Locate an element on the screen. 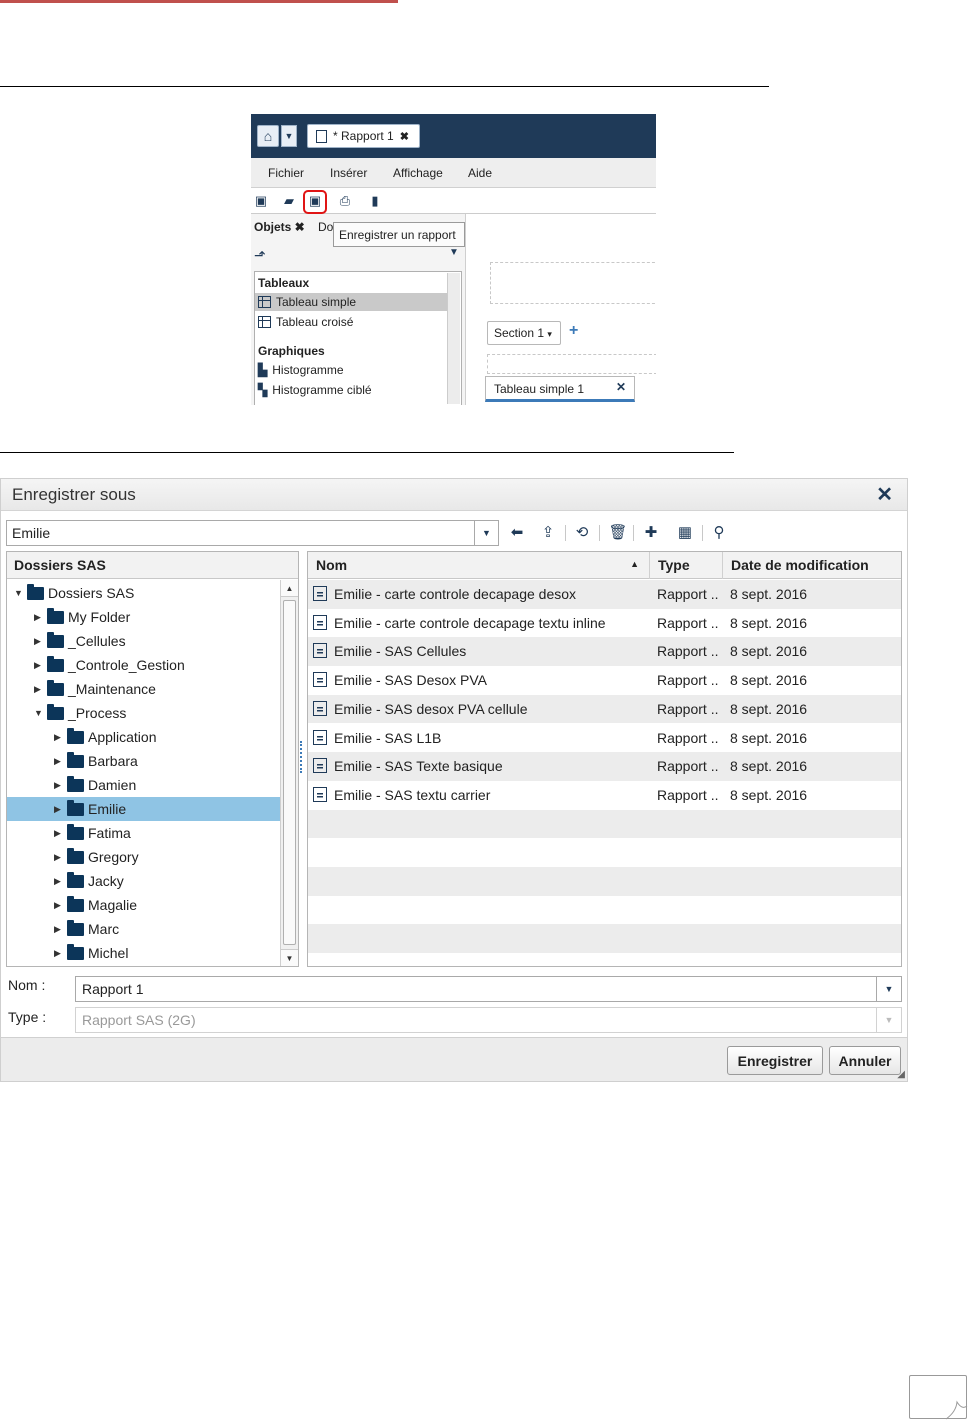 The width and height of the screenshot is (968, 1425). tree-node-label: Gregory is located at coordinates (113, 857).